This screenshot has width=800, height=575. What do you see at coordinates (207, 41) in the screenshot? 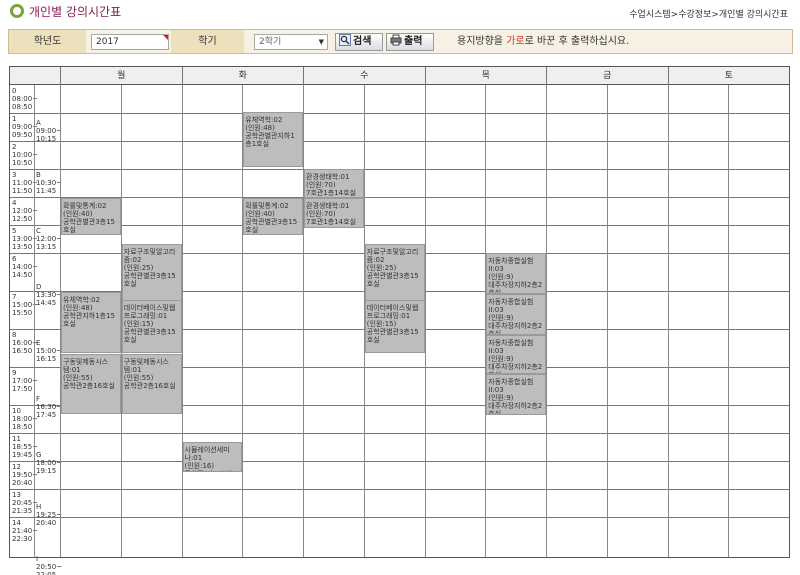
I see `term-label: 학기` at bounding box center [207, 41].